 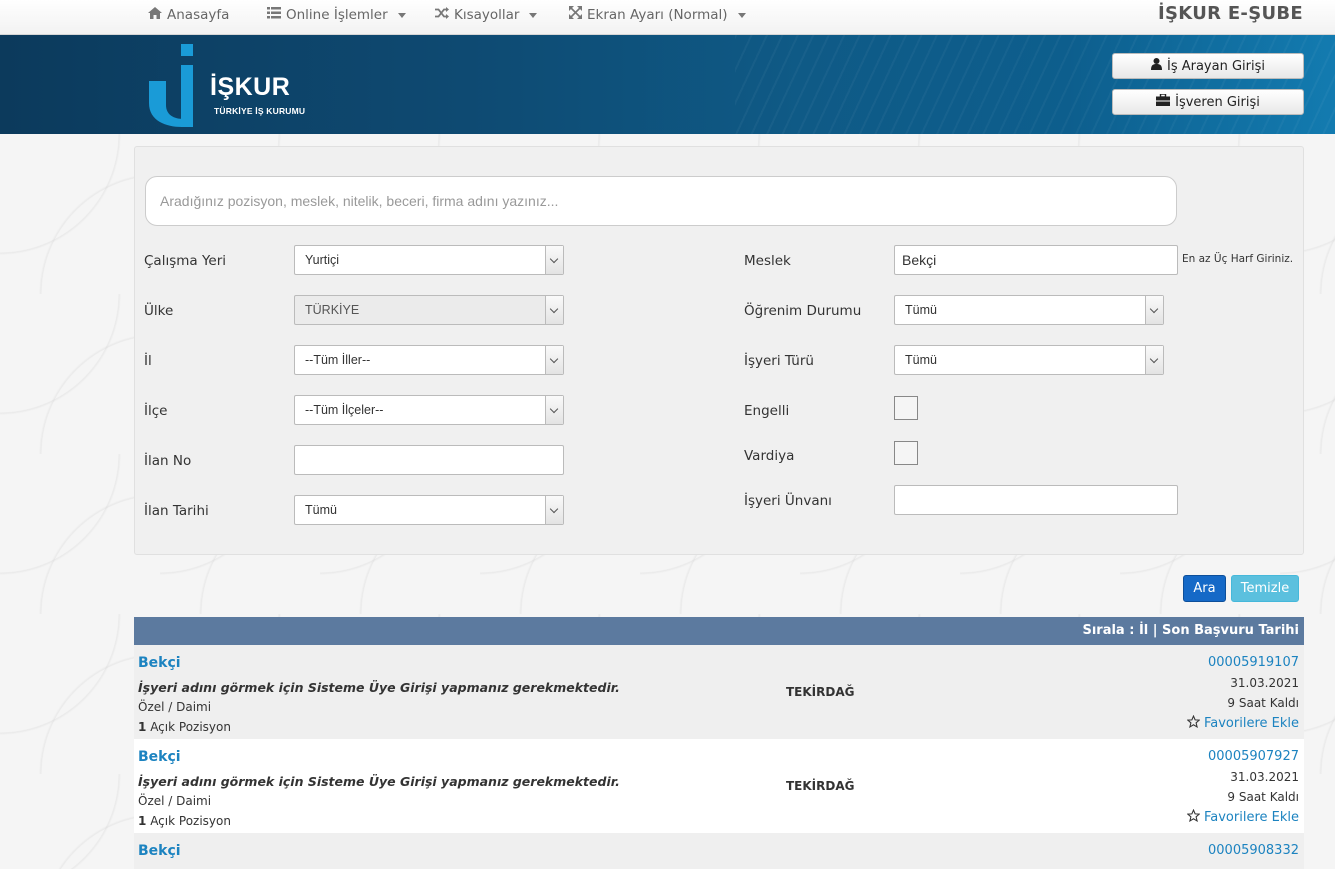 What do you see at coordinates (1253, 756) in the screenshot?
I see `listing-number: 00005907927` at bounding box center [1253, 756].